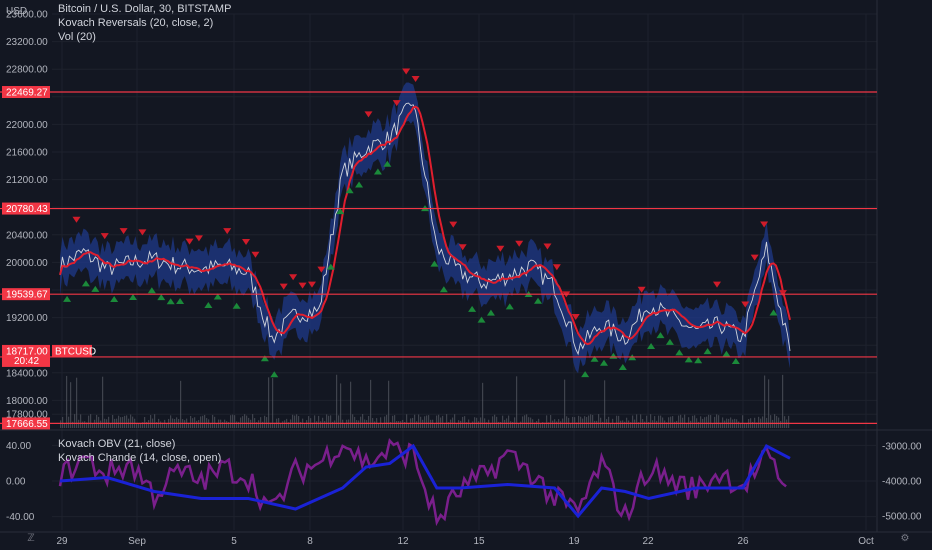  Describe the element at coordinates (139, 458) in the screenshot. I see `legend-kovach-chande: Kovach Chande (14, close, open)` at that location.